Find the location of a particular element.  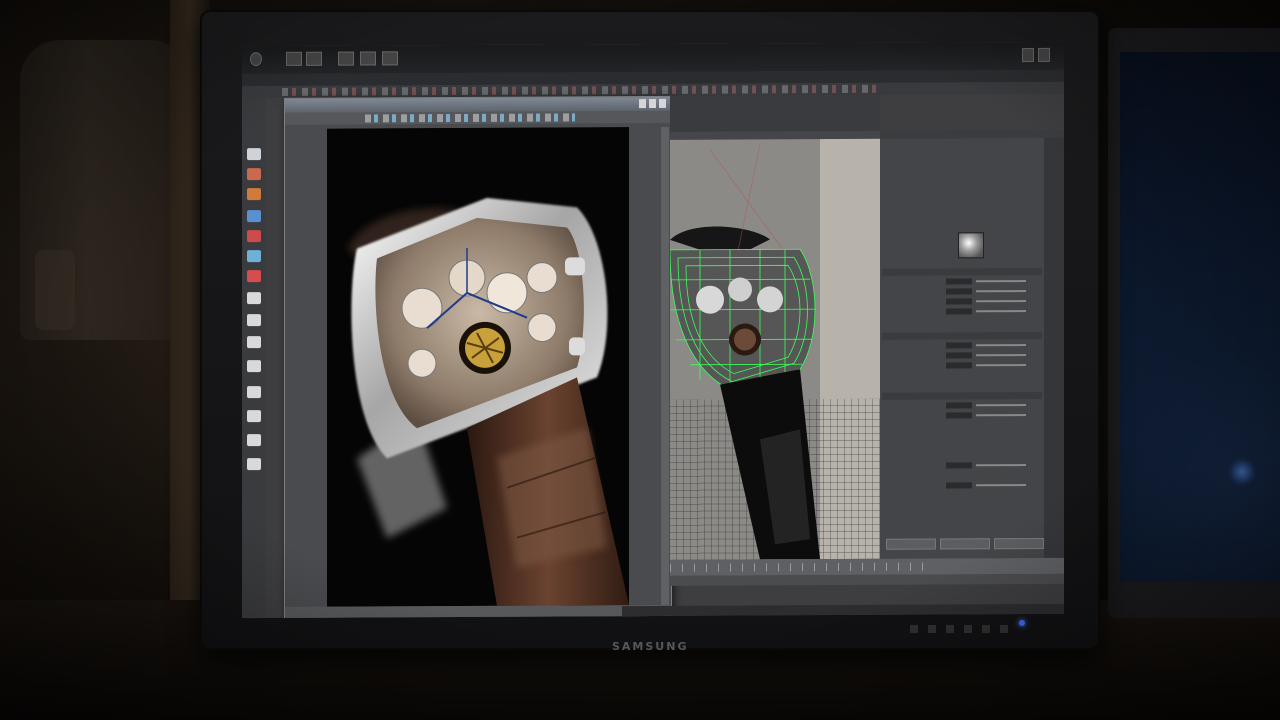

perspective-viewport is located at coordinates (775, 349).